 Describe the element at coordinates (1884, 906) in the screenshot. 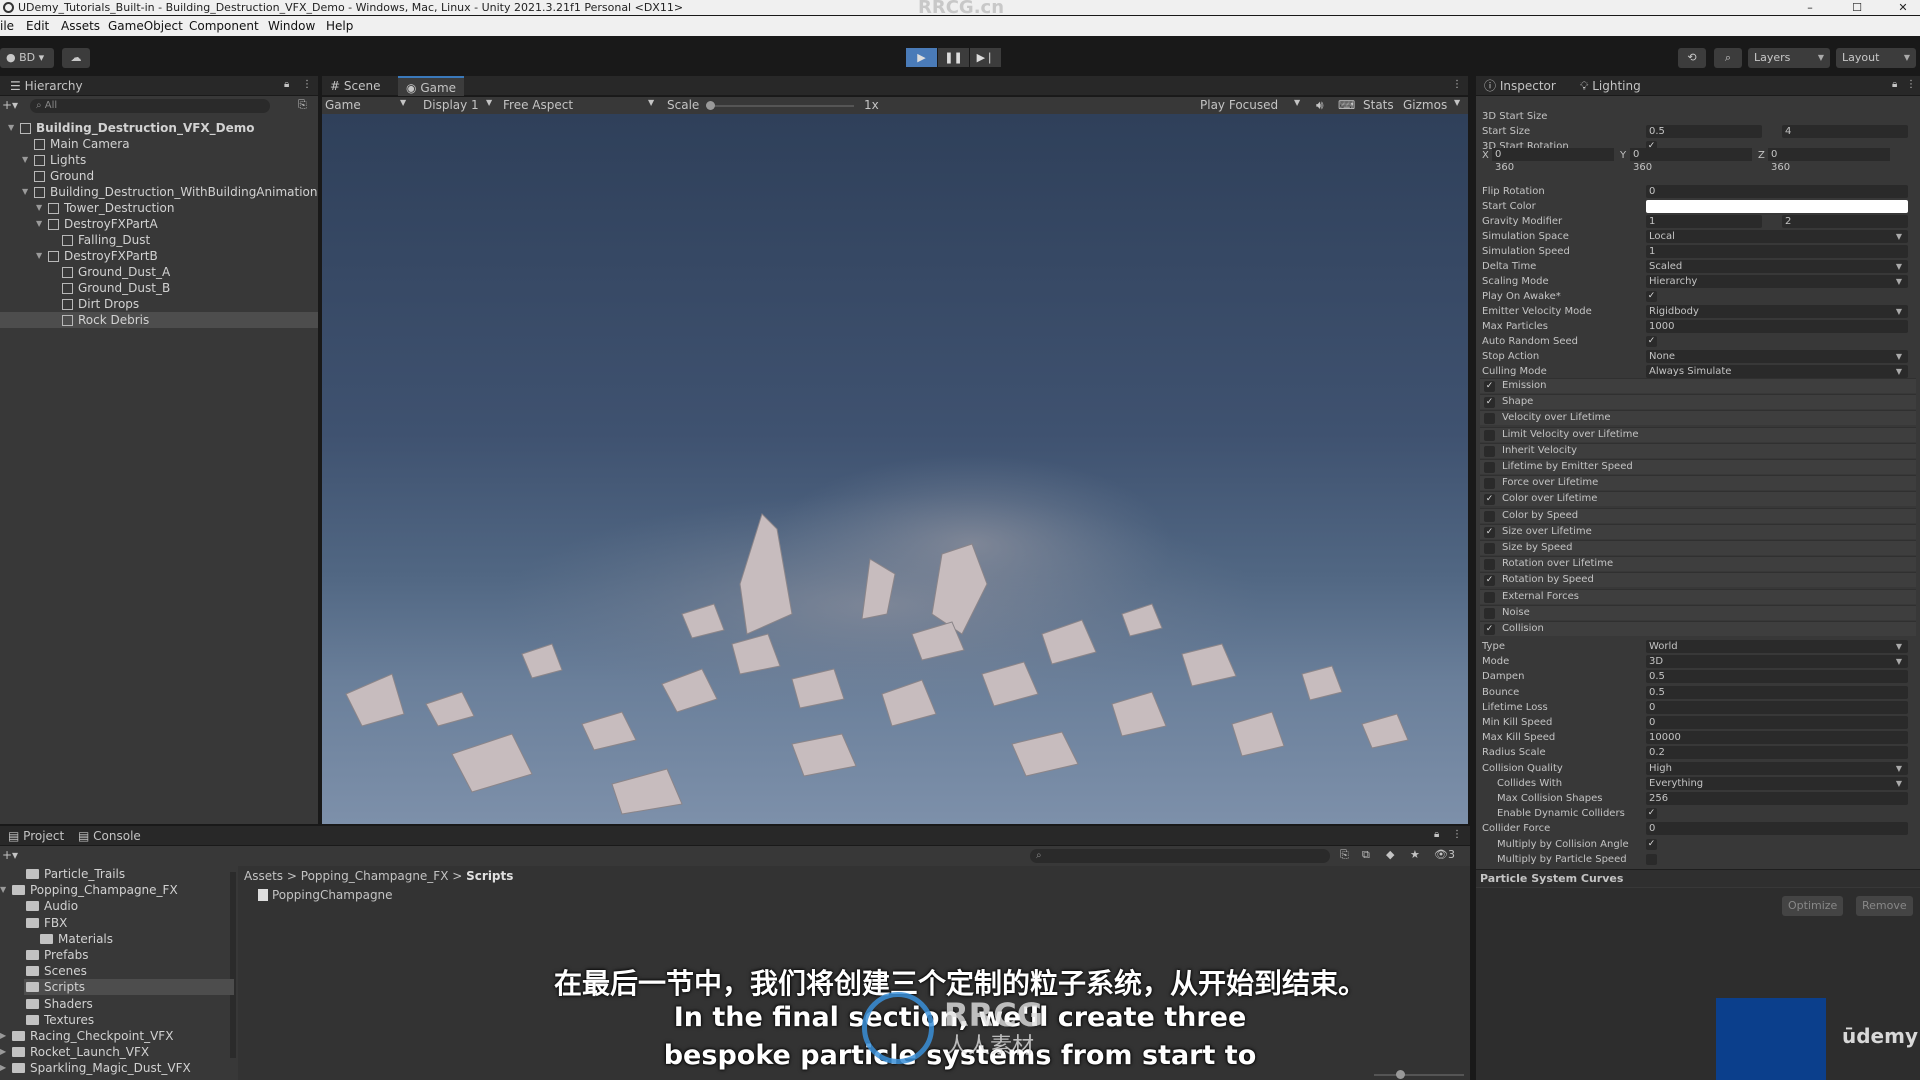

I see `remove-button: Remove` at that location.